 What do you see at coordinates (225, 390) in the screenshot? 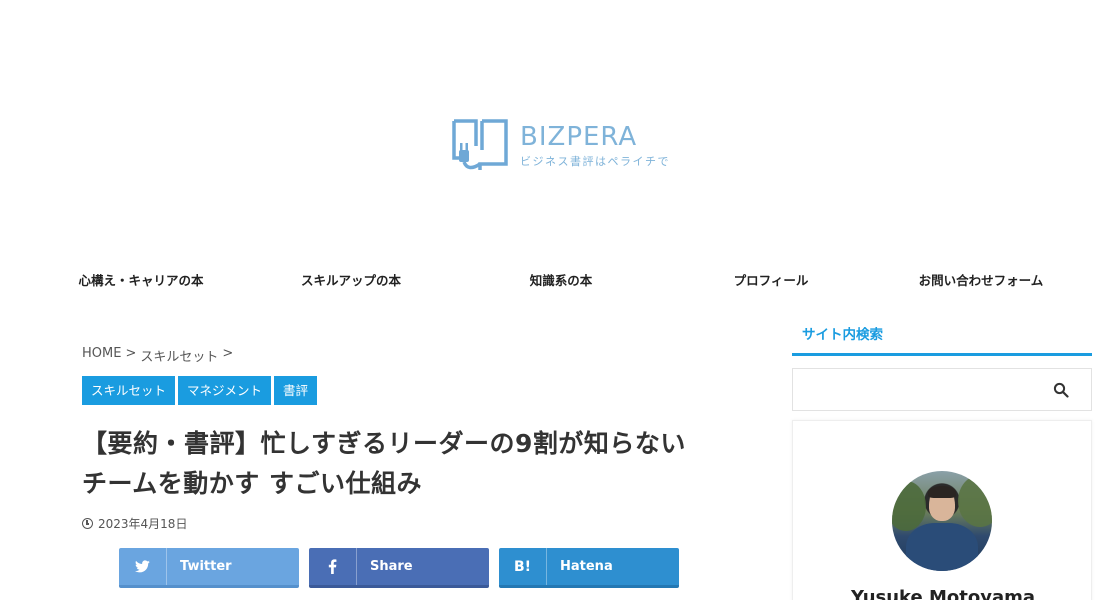
I see `tag-management: マネジメント` at bounding box center [225, 390].